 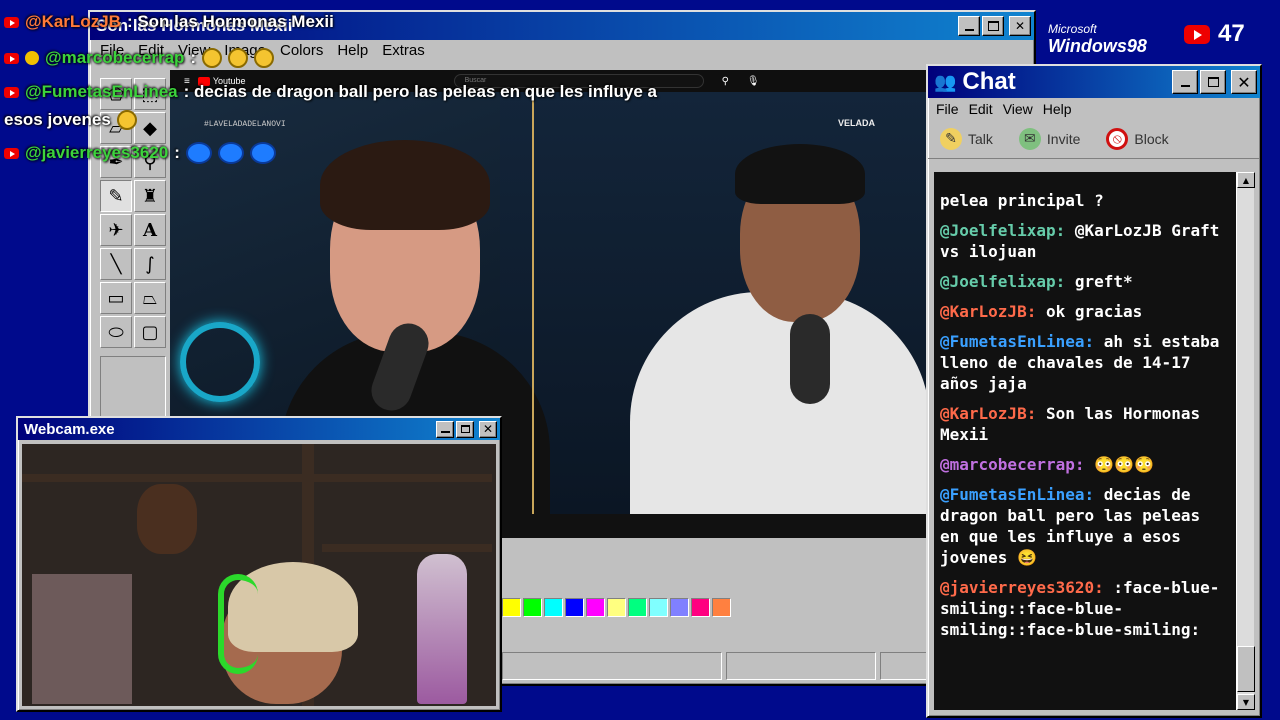 What do you see at coordinates (73, 21) in the screenshot?
I see `overlay-user: @KarLozJB` at bounding box center [73, 21].